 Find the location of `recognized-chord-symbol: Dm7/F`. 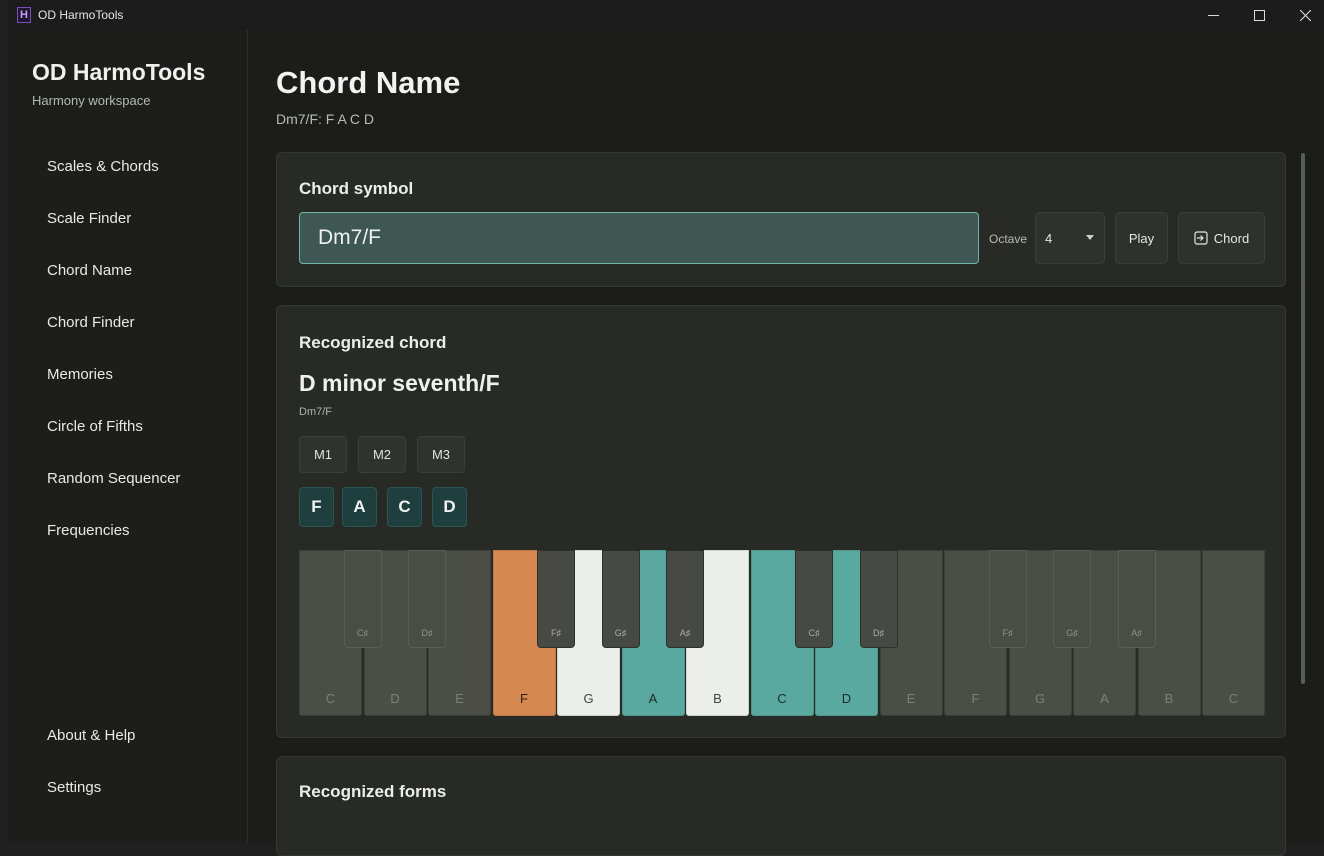

recognized-chord-symbol: Dm7/F is located at coordinates (315, 412).